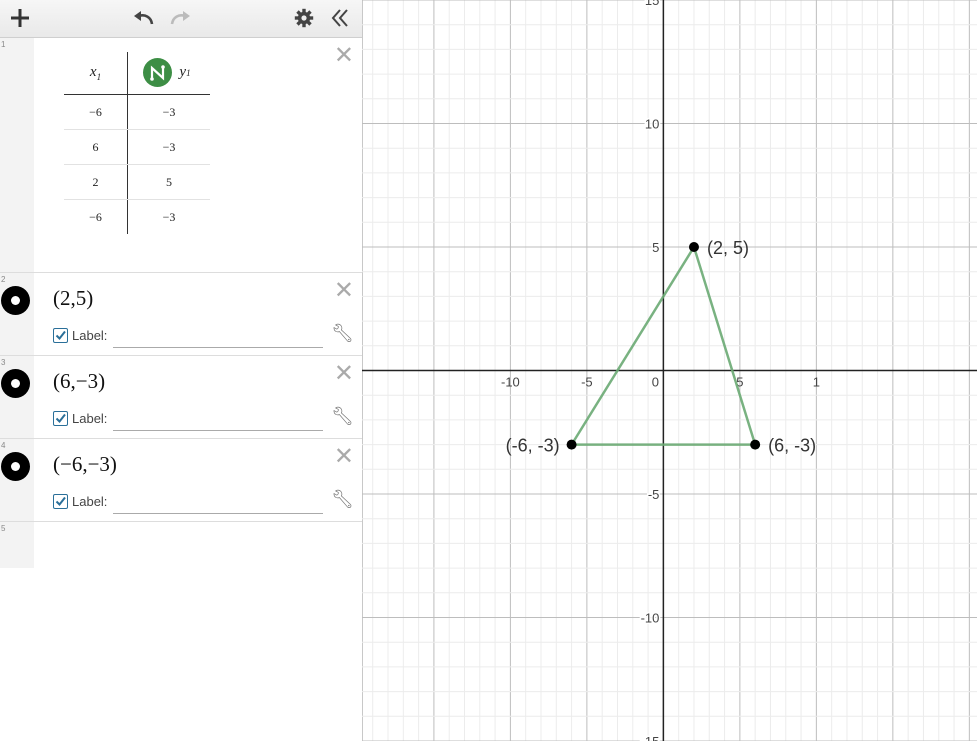 This screenshot has width=977, height=741. What do you see at coordinates (3, 445) in the screenshot?
I see `expression-index: 4` at bounding box center [3, 445].